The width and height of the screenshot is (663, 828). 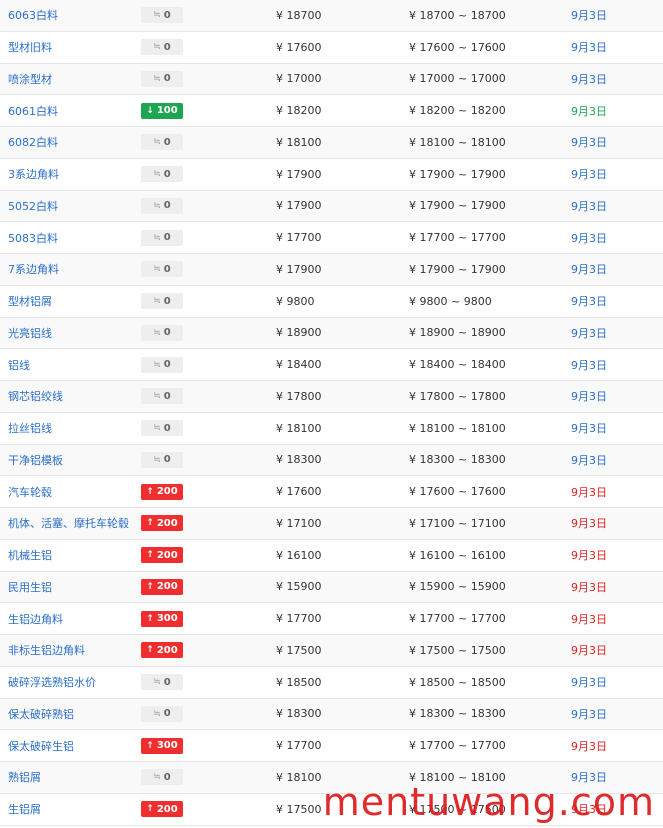 What do you see at coordinates (331, 143) in the screenshot?
I see `table-row: 6082白料 ≒ 0 ¥ 18100 ¥ 18100 ~ 18100 9月3日` at bounding box center [331, 143].